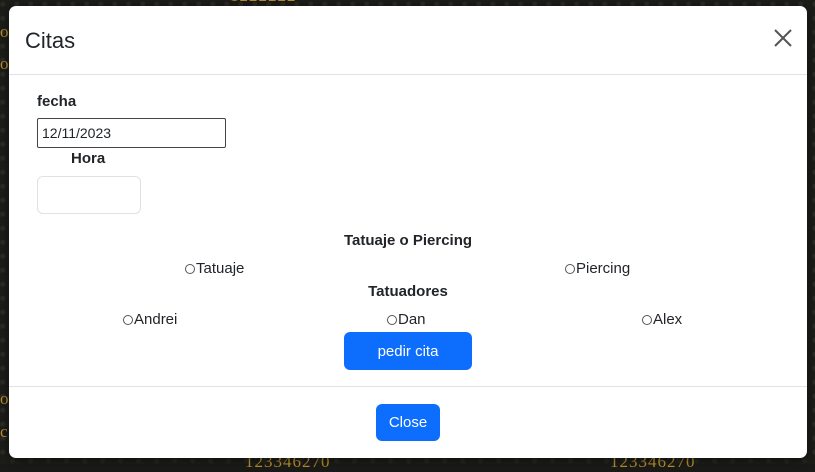  I want to click on radio-dan: Dan, so click(406, 319).